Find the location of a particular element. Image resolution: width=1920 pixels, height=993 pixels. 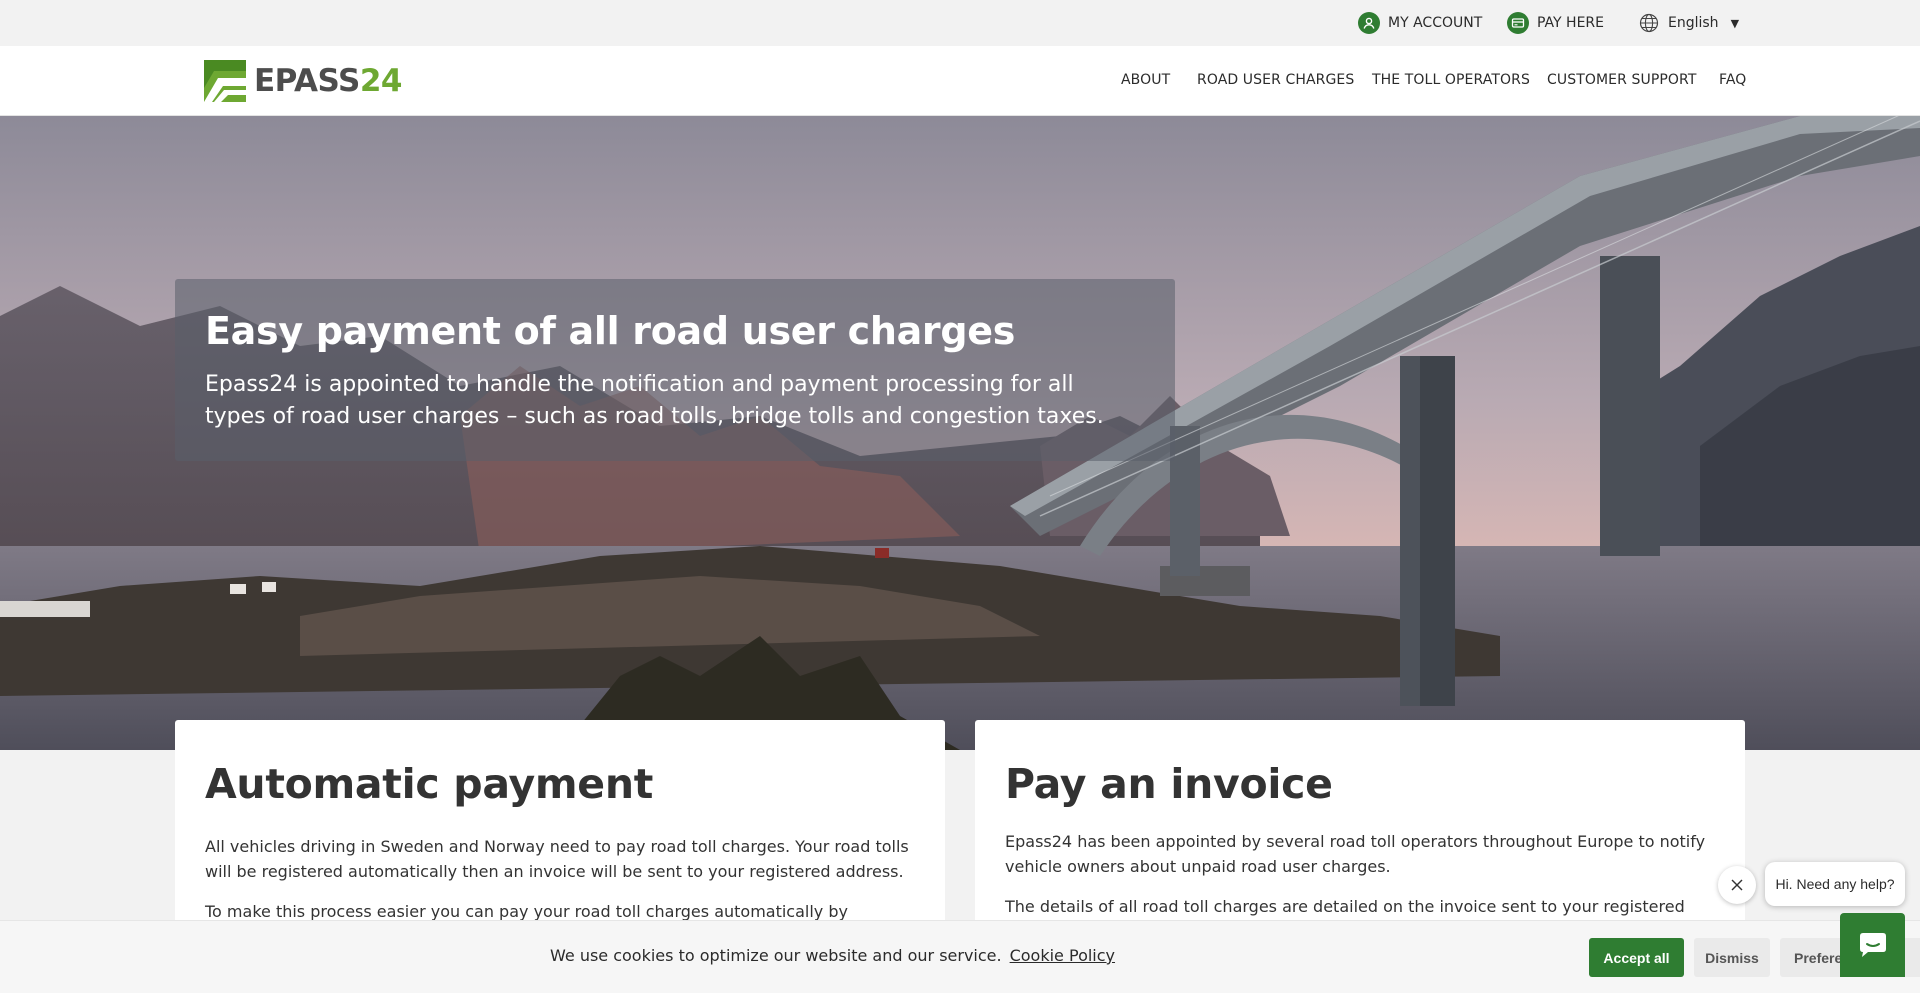

my-account-label: MY ACCOUNT is located at coordinates (1435, 23).